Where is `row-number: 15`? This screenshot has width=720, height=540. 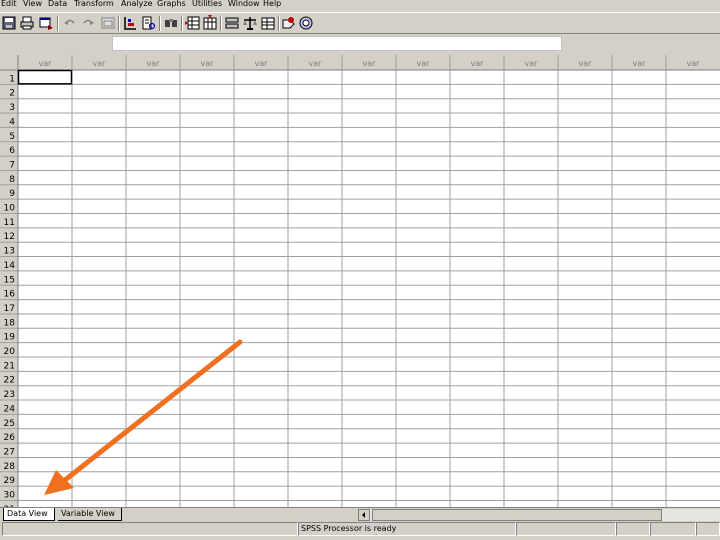
row-number: 15 is located at coordinates (9, 280).